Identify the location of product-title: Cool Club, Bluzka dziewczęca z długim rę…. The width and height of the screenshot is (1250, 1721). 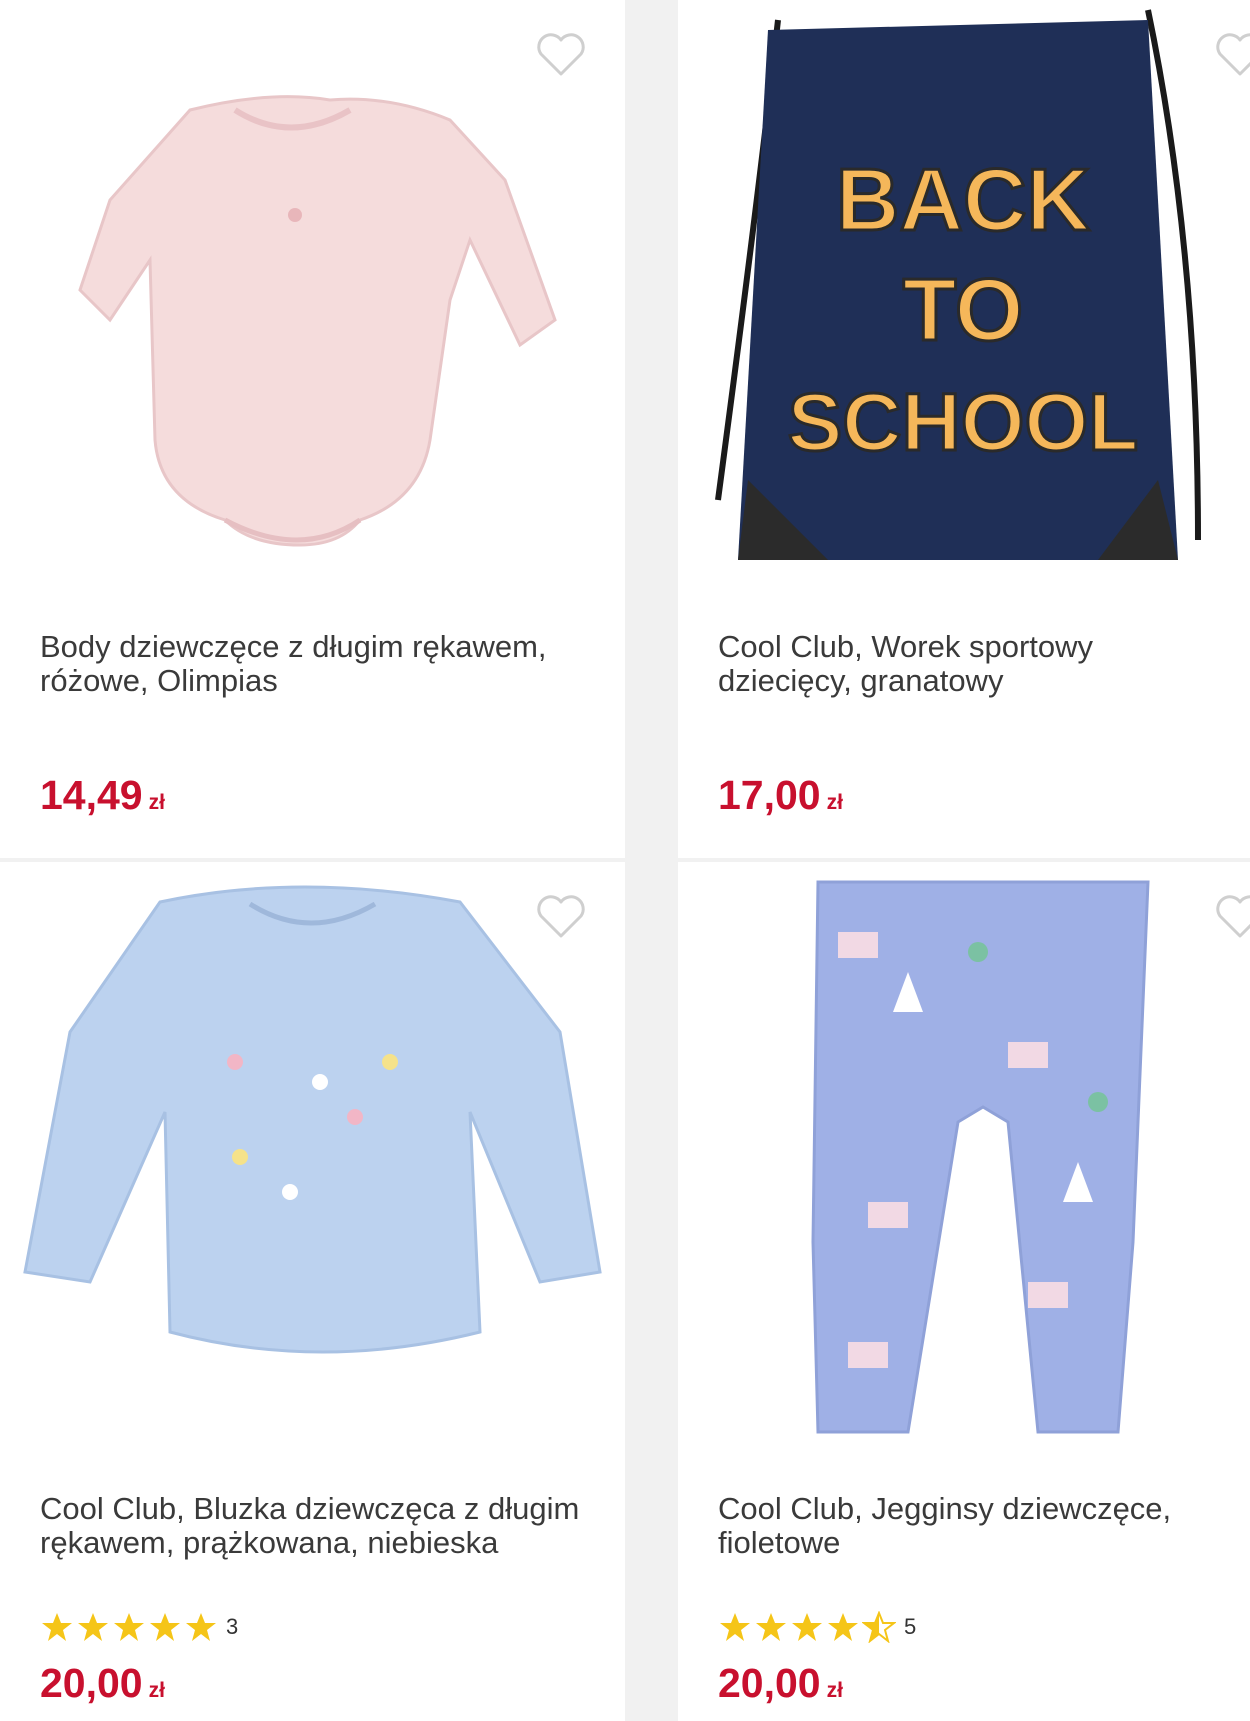
(317, 1526).